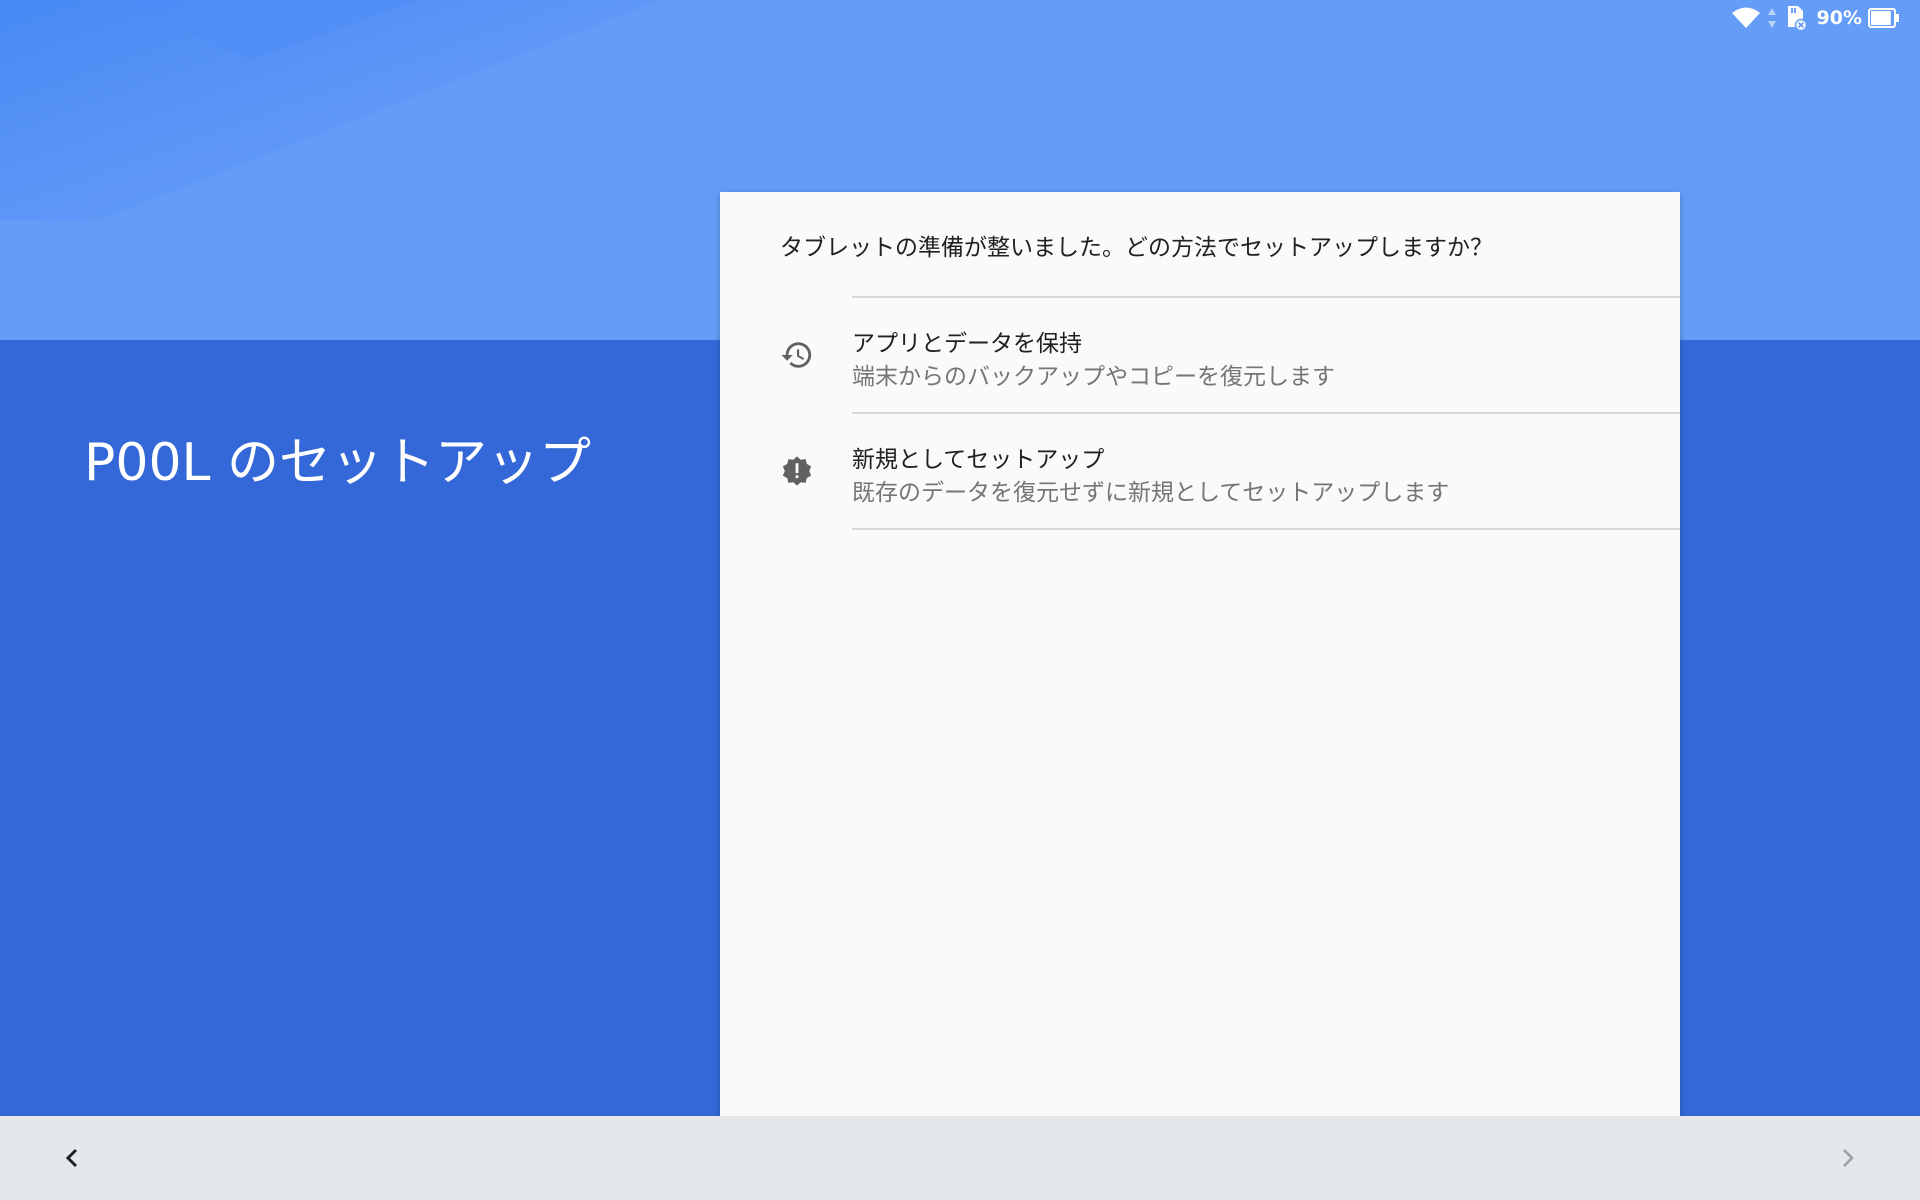 This screenshot has width=1920, height=1200. I want to click on divider, so click(1266, 529).